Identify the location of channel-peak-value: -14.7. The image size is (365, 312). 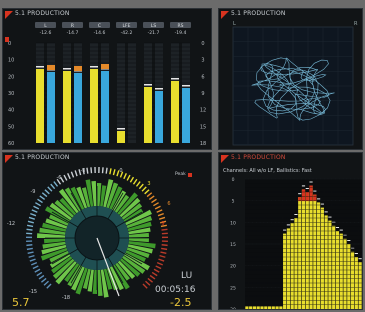
(73, 33).